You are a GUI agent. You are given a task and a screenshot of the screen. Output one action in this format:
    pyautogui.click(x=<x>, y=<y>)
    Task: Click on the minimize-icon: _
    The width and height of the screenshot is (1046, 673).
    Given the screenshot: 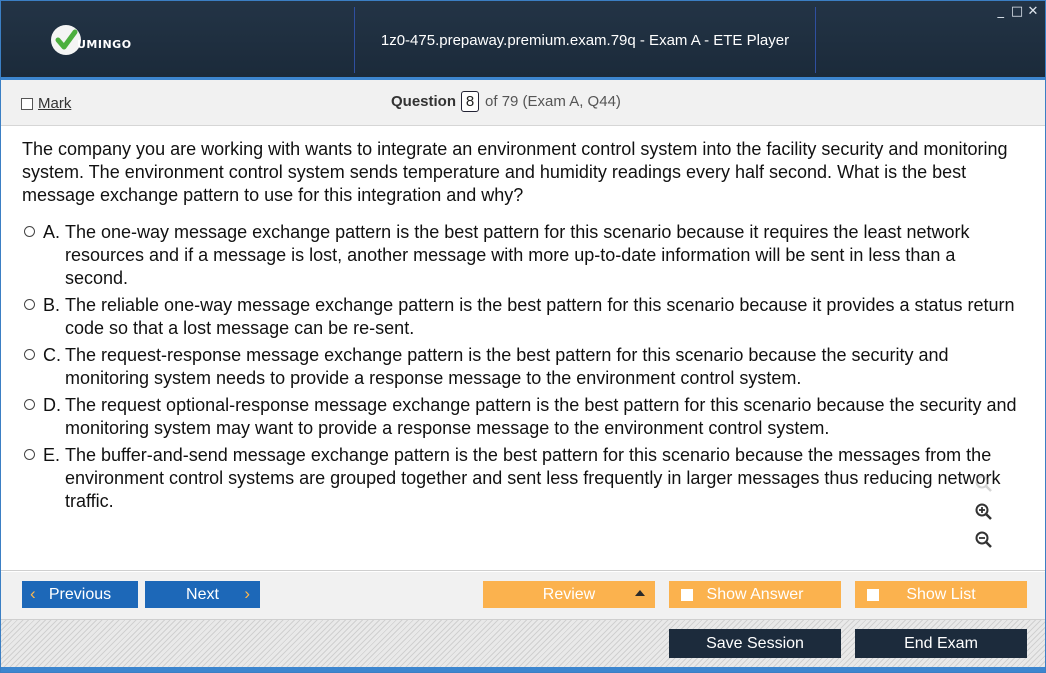 What is the action you would take?
    pyautogui.click(x=1001, y=11)
    